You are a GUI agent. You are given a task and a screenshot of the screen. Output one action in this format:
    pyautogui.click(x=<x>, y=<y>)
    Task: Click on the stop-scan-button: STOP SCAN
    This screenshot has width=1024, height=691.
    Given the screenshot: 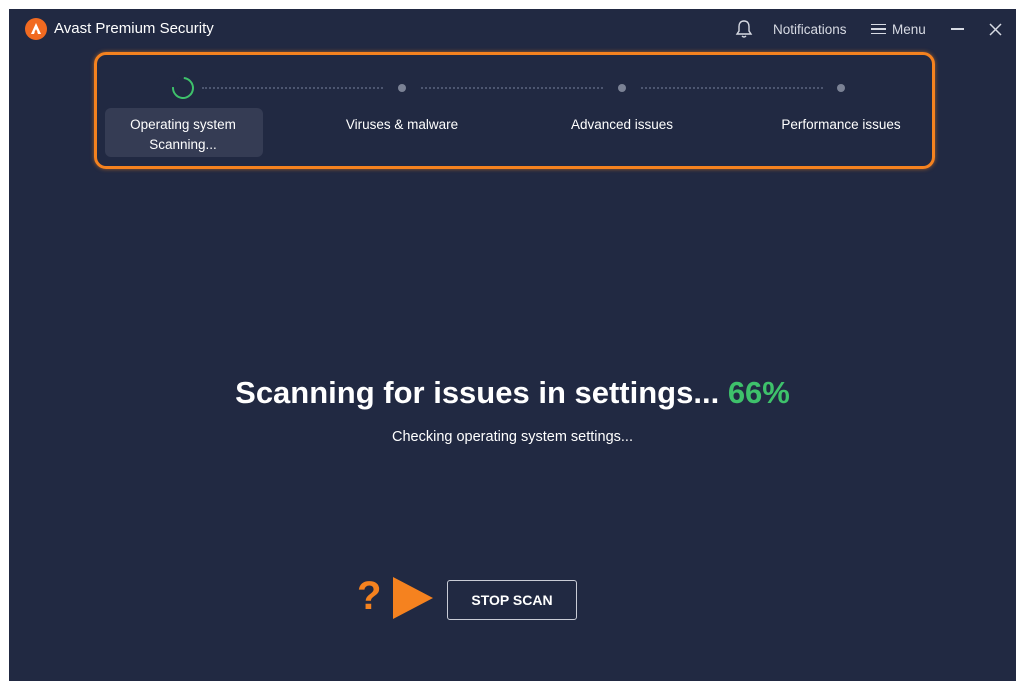 What is the action you would take?
    pyautogui.click(x=512, y=600)
    